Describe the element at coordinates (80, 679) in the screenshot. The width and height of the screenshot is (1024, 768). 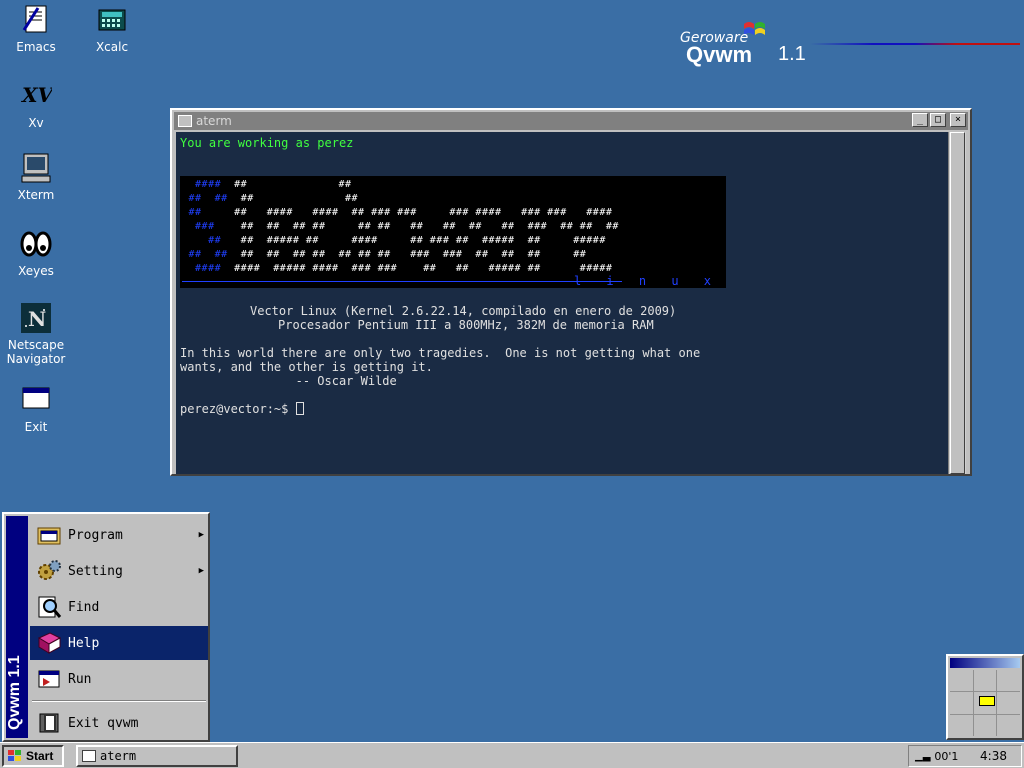
I see `menu-item-label: Run` at that location.